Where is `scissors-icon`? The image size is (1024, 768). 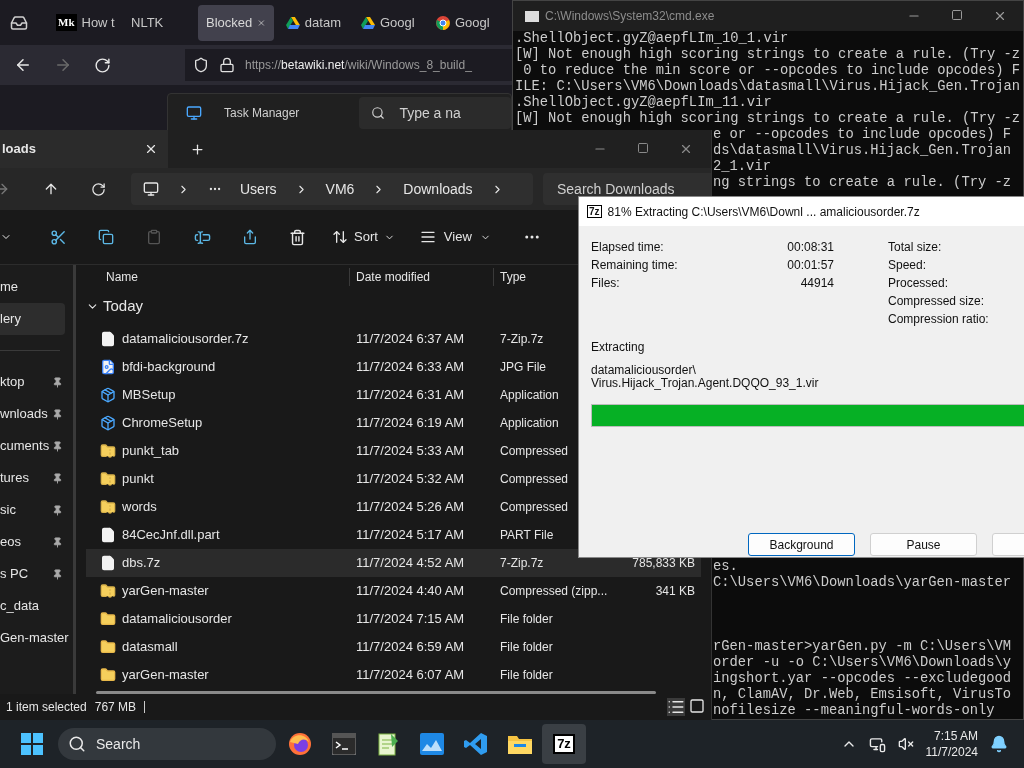 scissors-icon is located at coordinates (58, 237).